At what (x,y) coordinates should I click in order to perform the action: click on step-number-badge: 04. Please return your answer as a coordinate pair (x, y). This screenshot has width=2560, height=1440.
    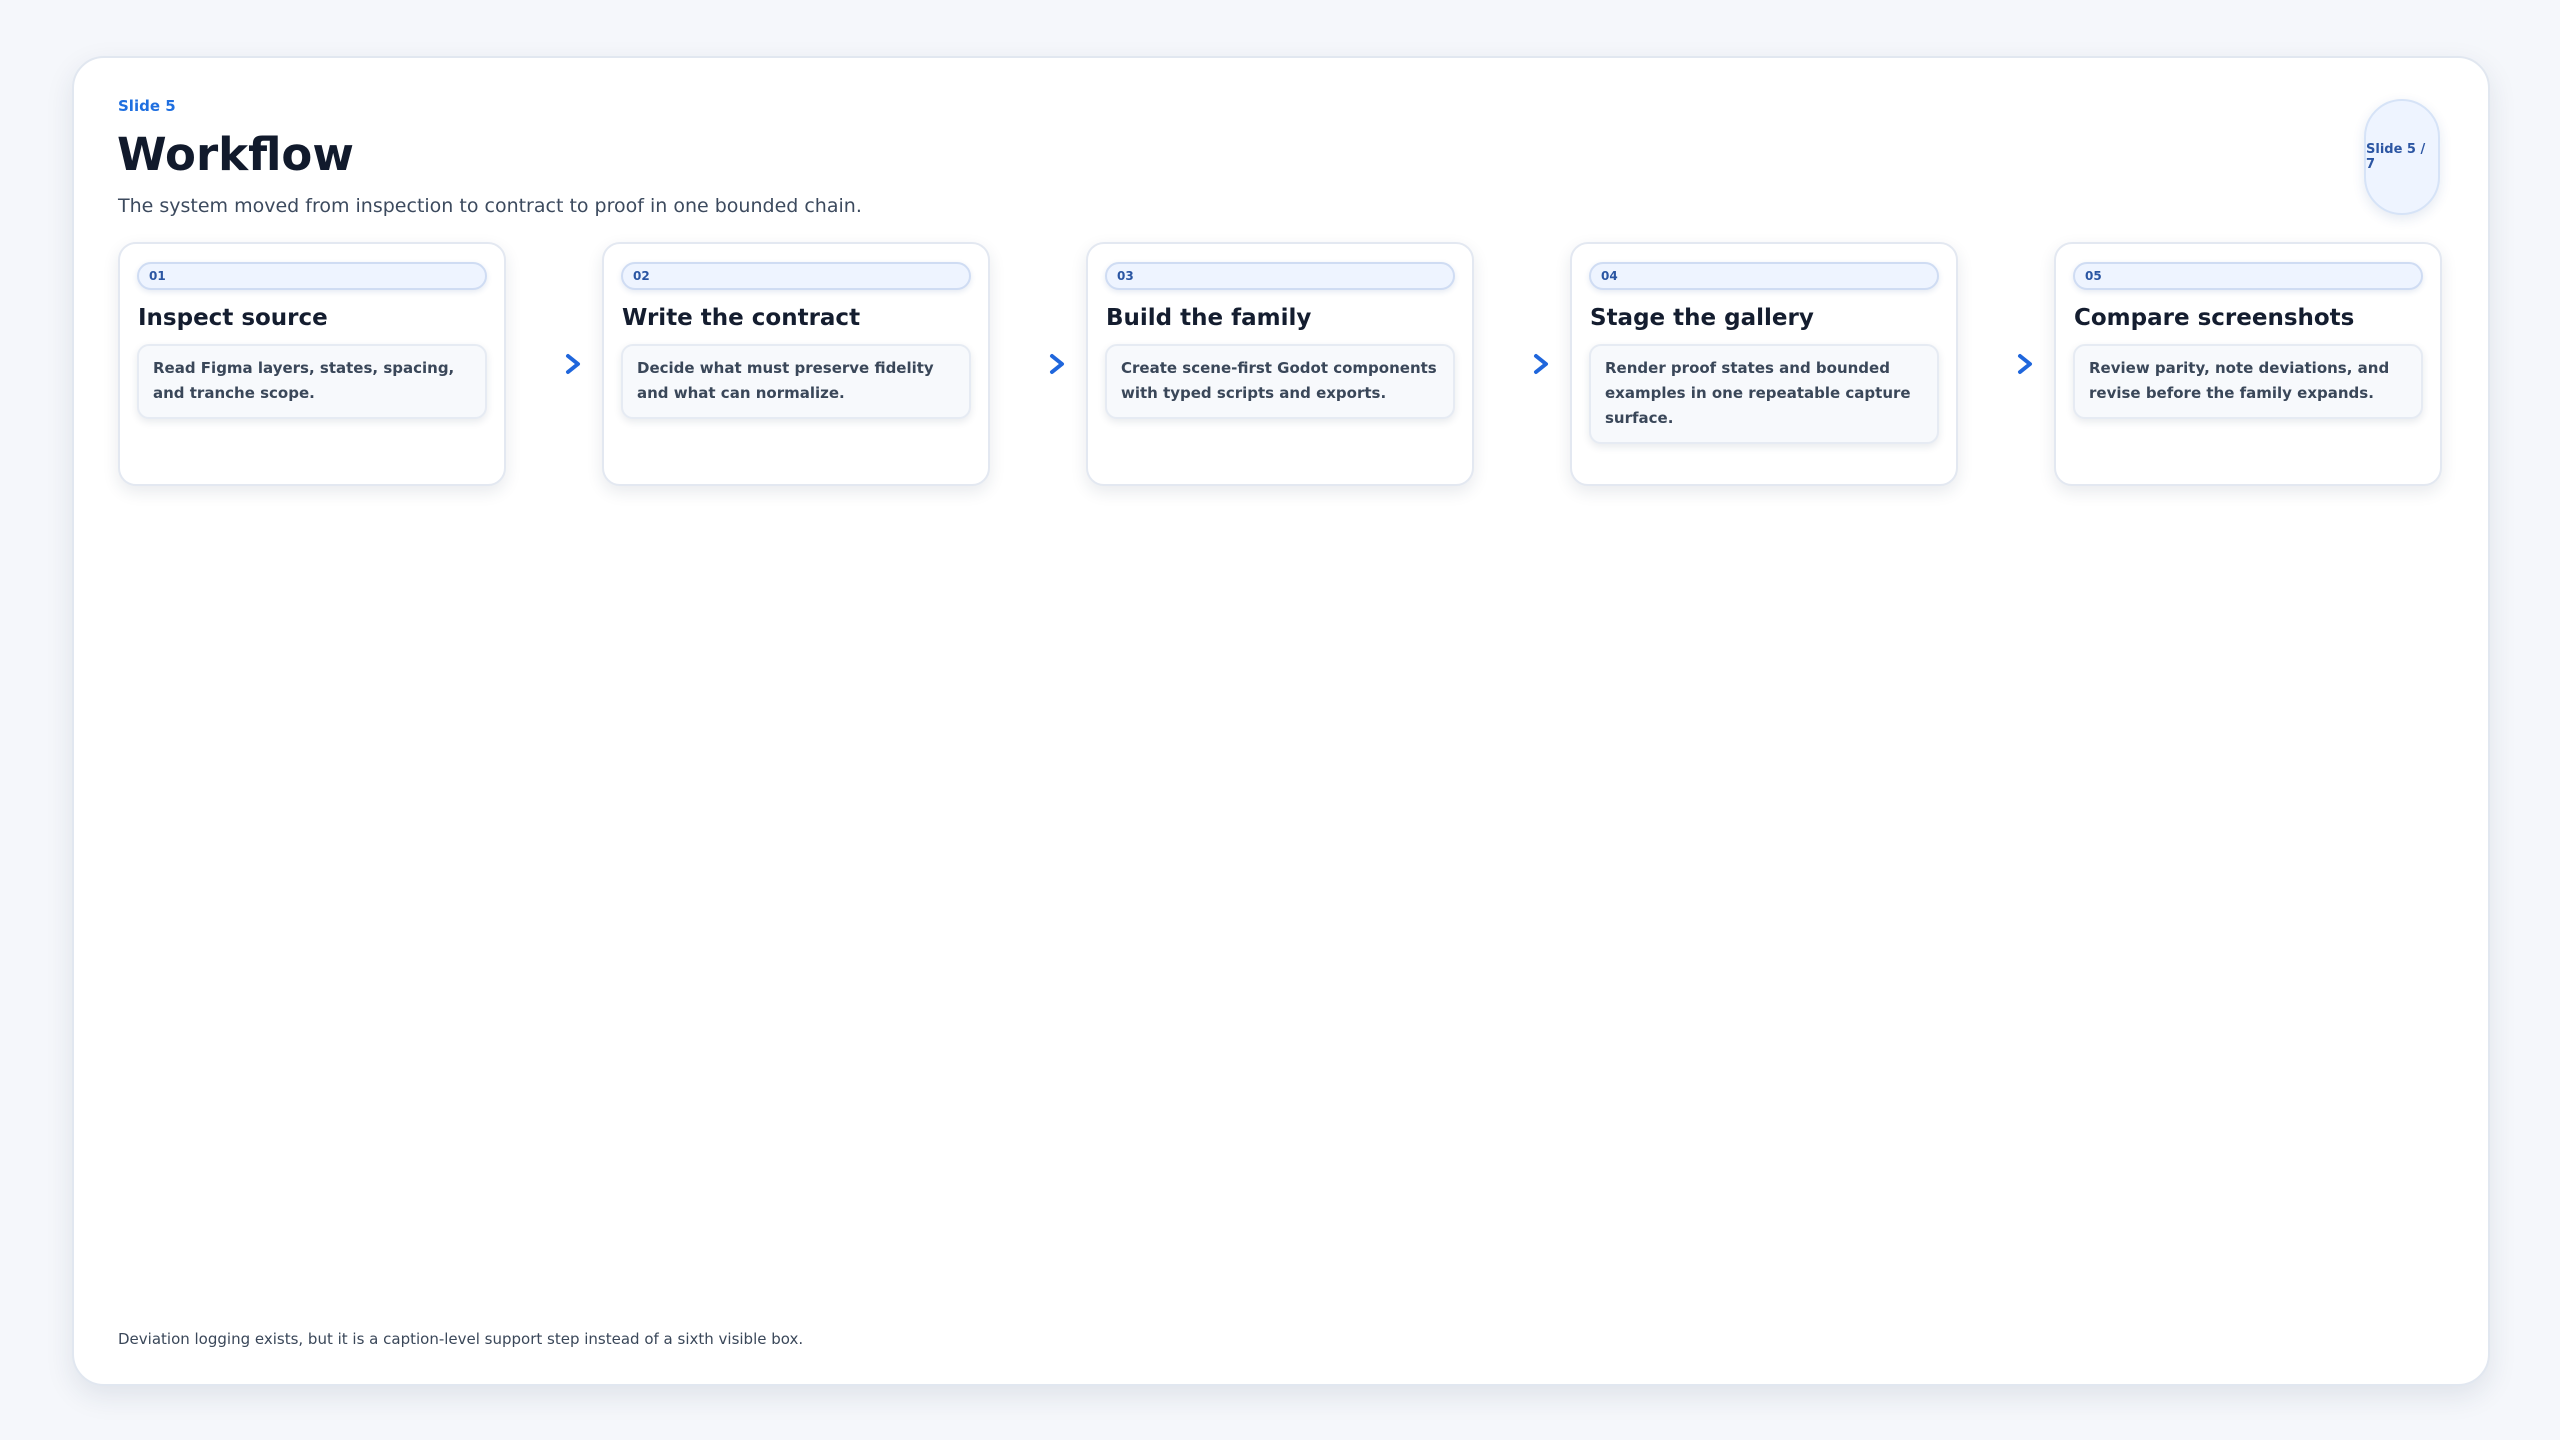
    Looking at the image, I should click on (1764, 276).